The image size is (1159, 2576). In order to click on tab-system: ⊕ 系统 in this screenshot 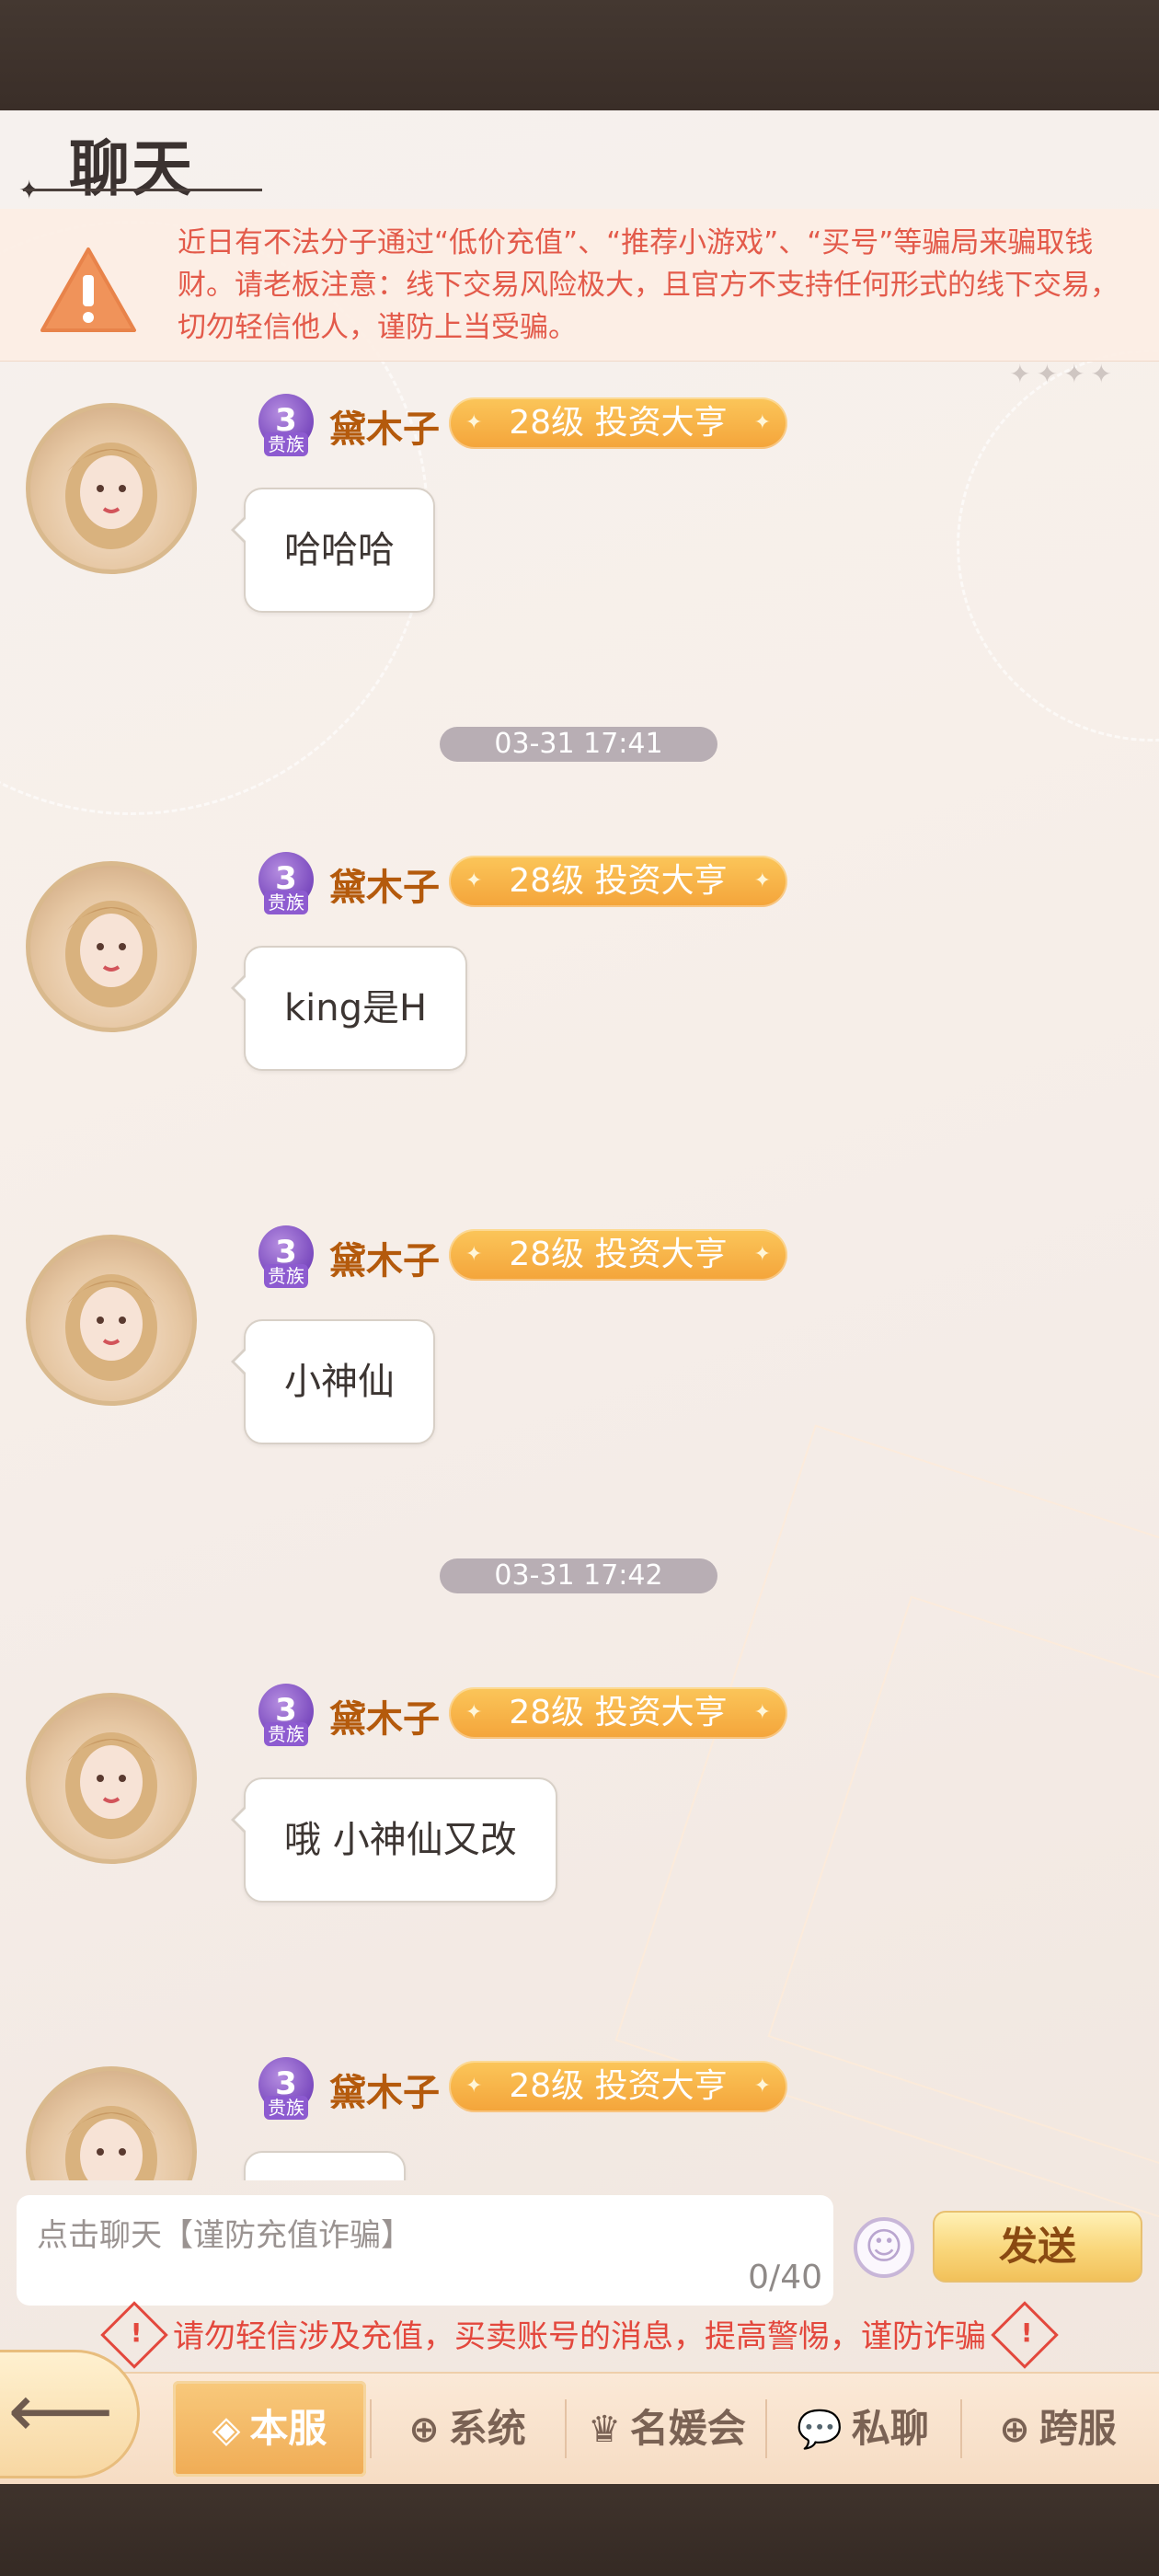, I will do `click(467, 2429)`.